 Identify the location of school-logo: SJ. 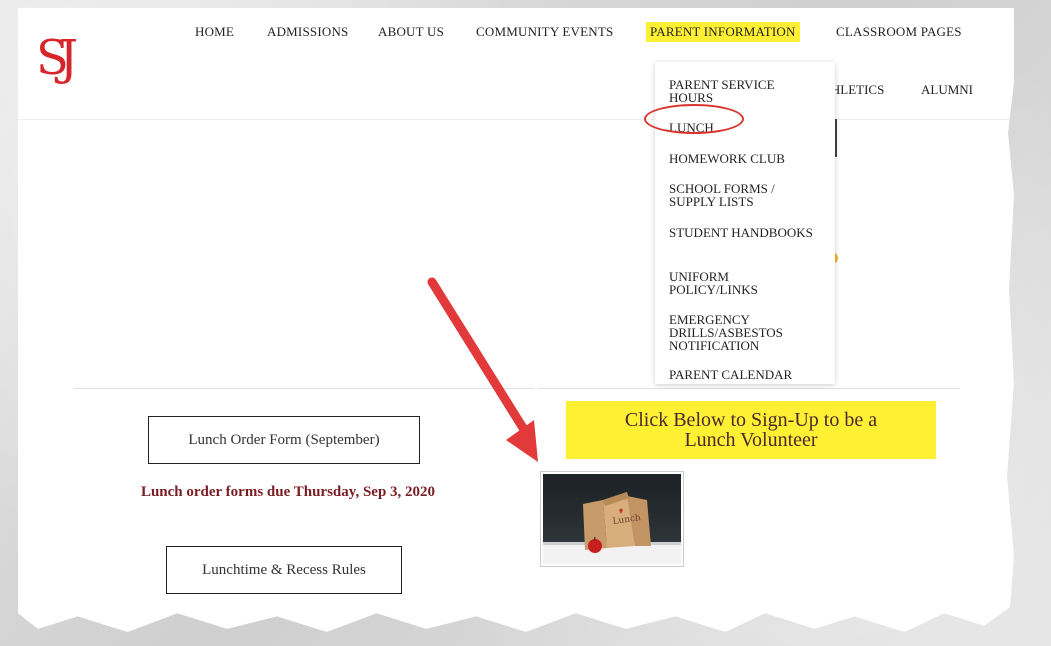
(57, 53).